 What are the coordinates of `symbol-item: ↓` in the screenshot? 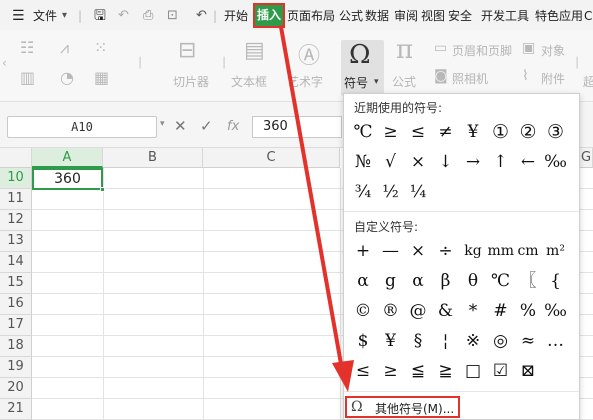 It's located at (446, 162).